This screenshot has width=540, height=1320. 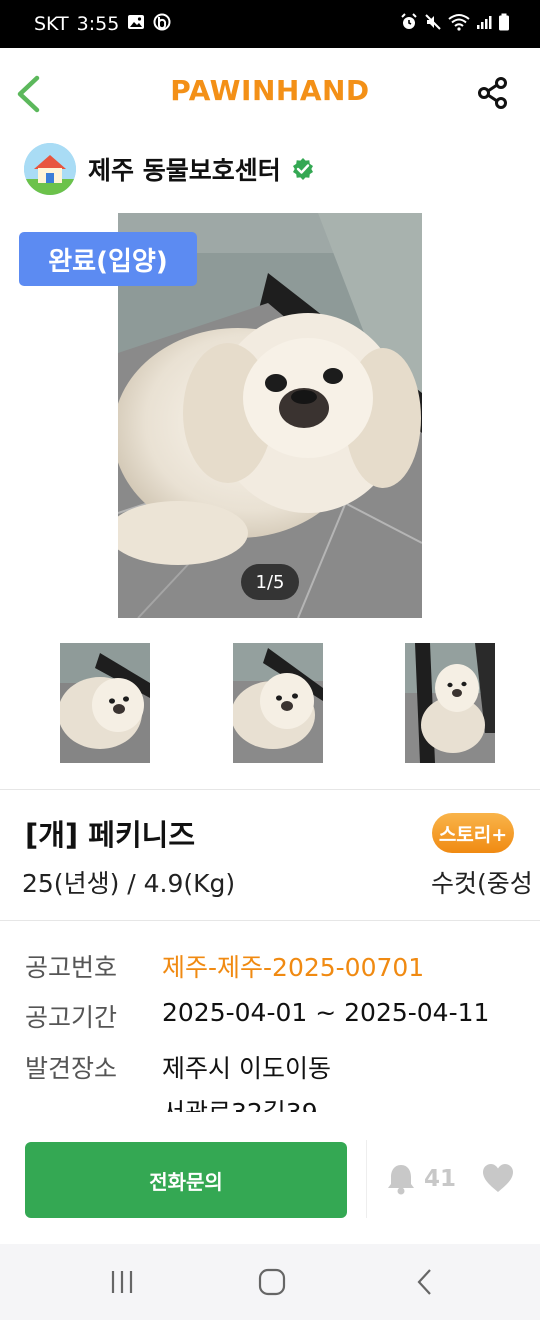 I want to click on home-button, so click(x=272, y=1282).